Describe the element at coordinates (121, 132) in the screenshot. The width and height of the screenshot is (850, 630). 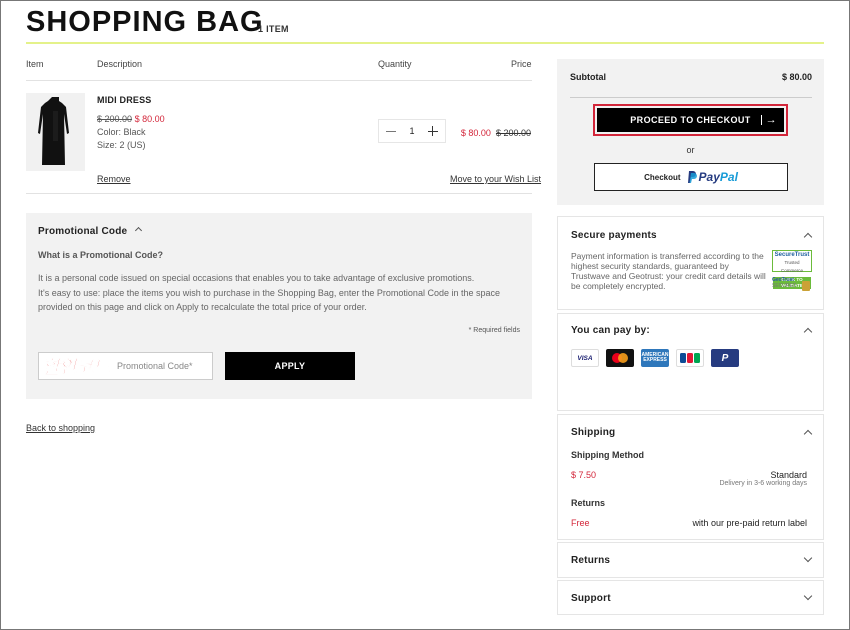
I see `product-color: Color: Black` at that location.